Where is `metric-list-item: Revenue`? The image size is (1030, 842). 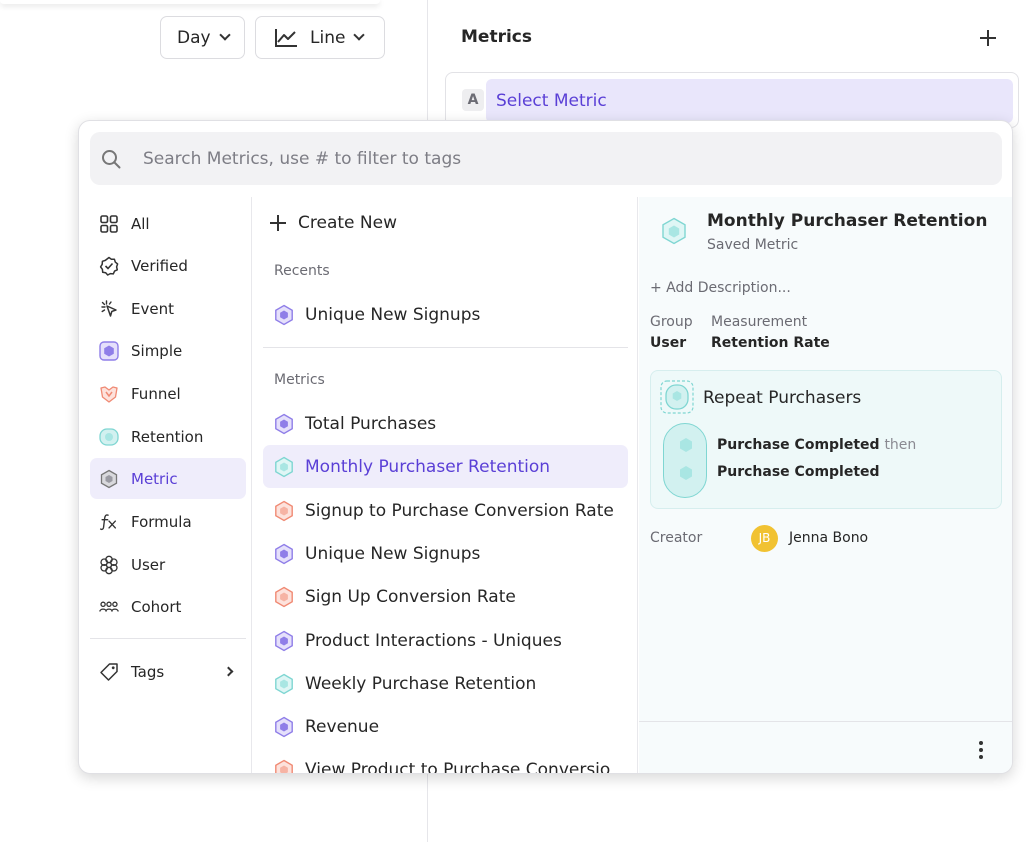 metric-list-item: Revenue is located at coordinates (445, 726).